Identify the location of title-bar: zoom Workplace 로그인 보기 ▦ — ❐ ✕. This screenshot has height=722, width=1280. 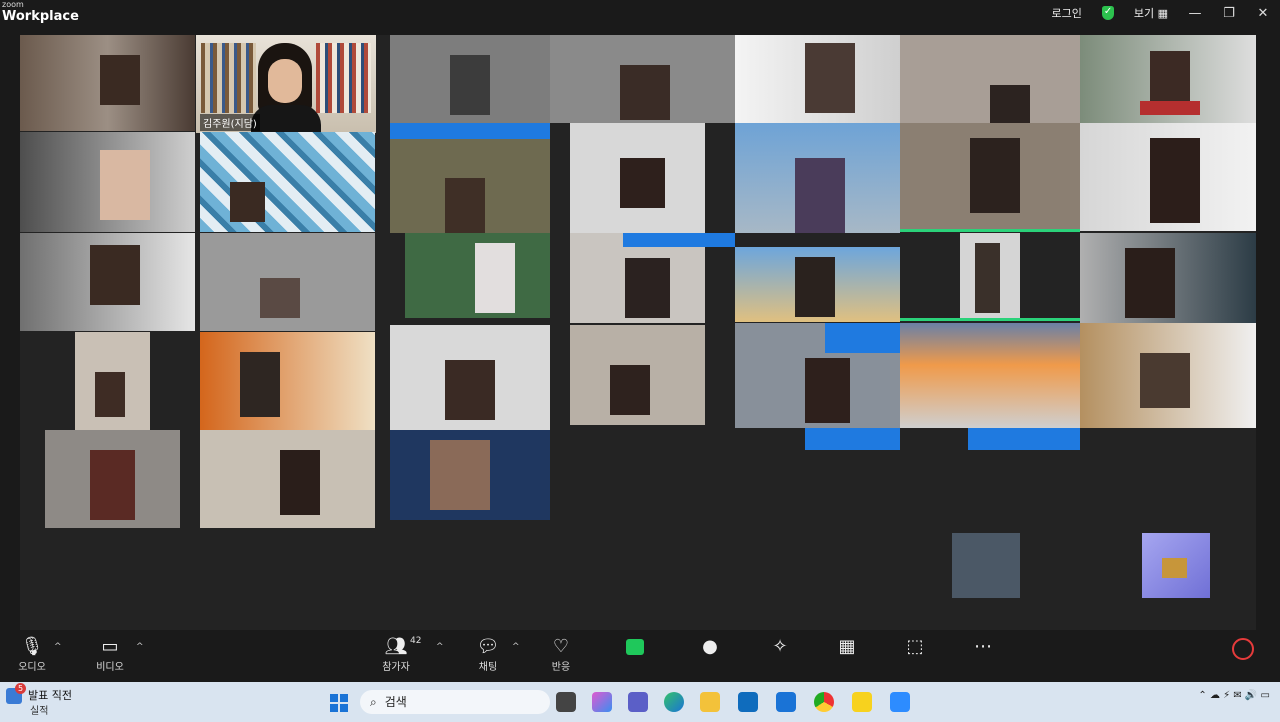
(640, 15).